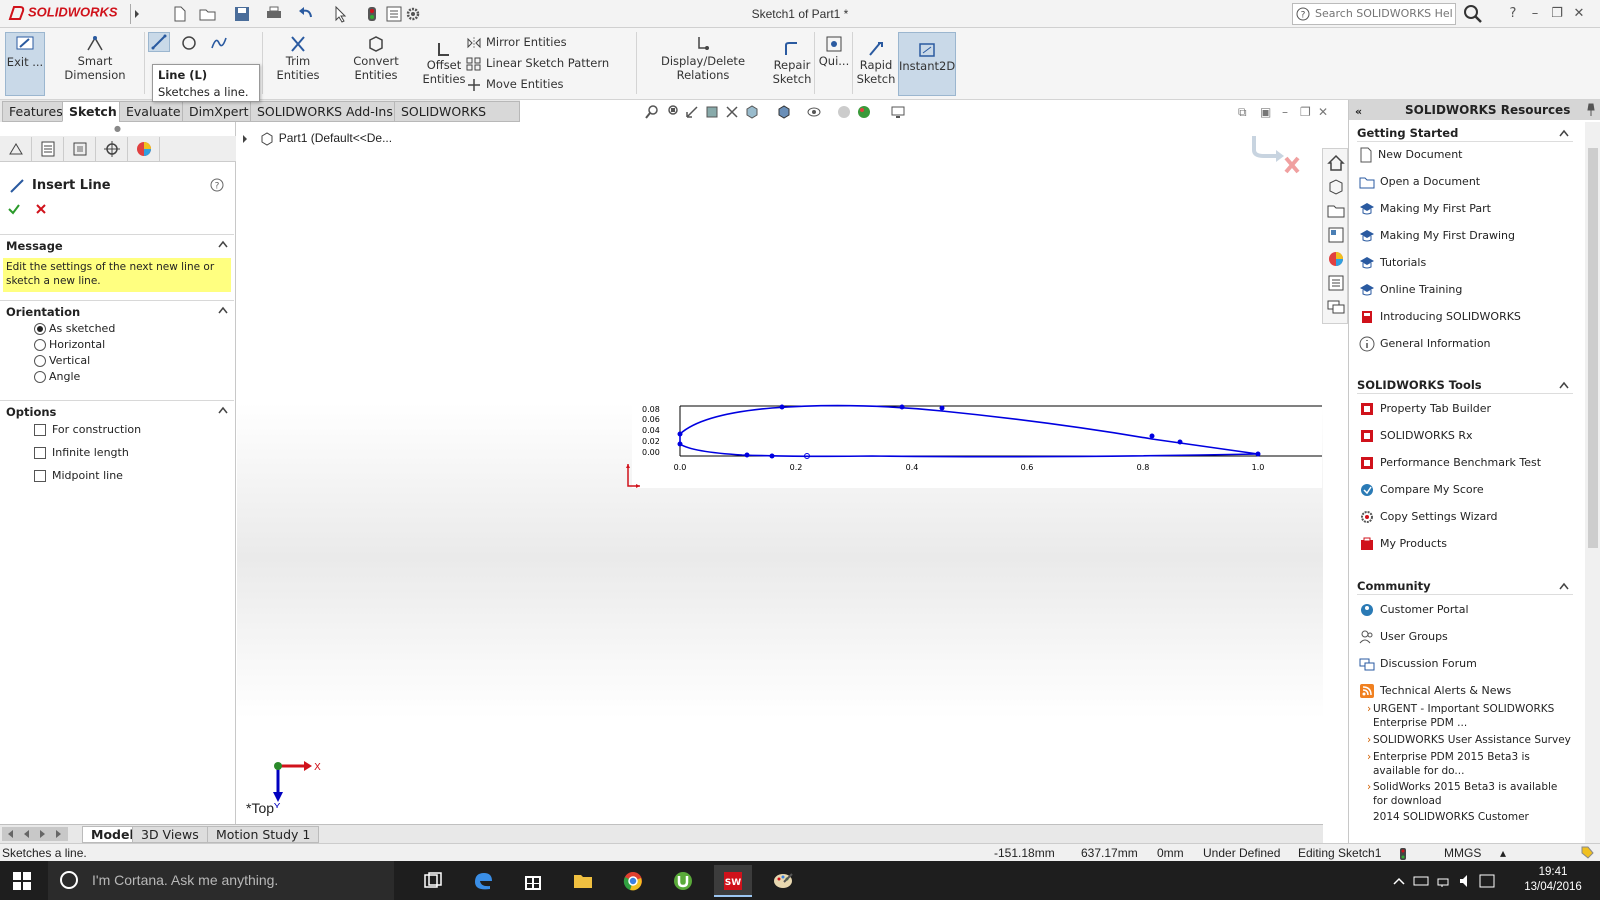 The width and height of the screenshot is (1600, 900). Describe the element at coordinates (298, 64) in the screenshot. I see `trim-entities-button: Trim Entities` at that location.